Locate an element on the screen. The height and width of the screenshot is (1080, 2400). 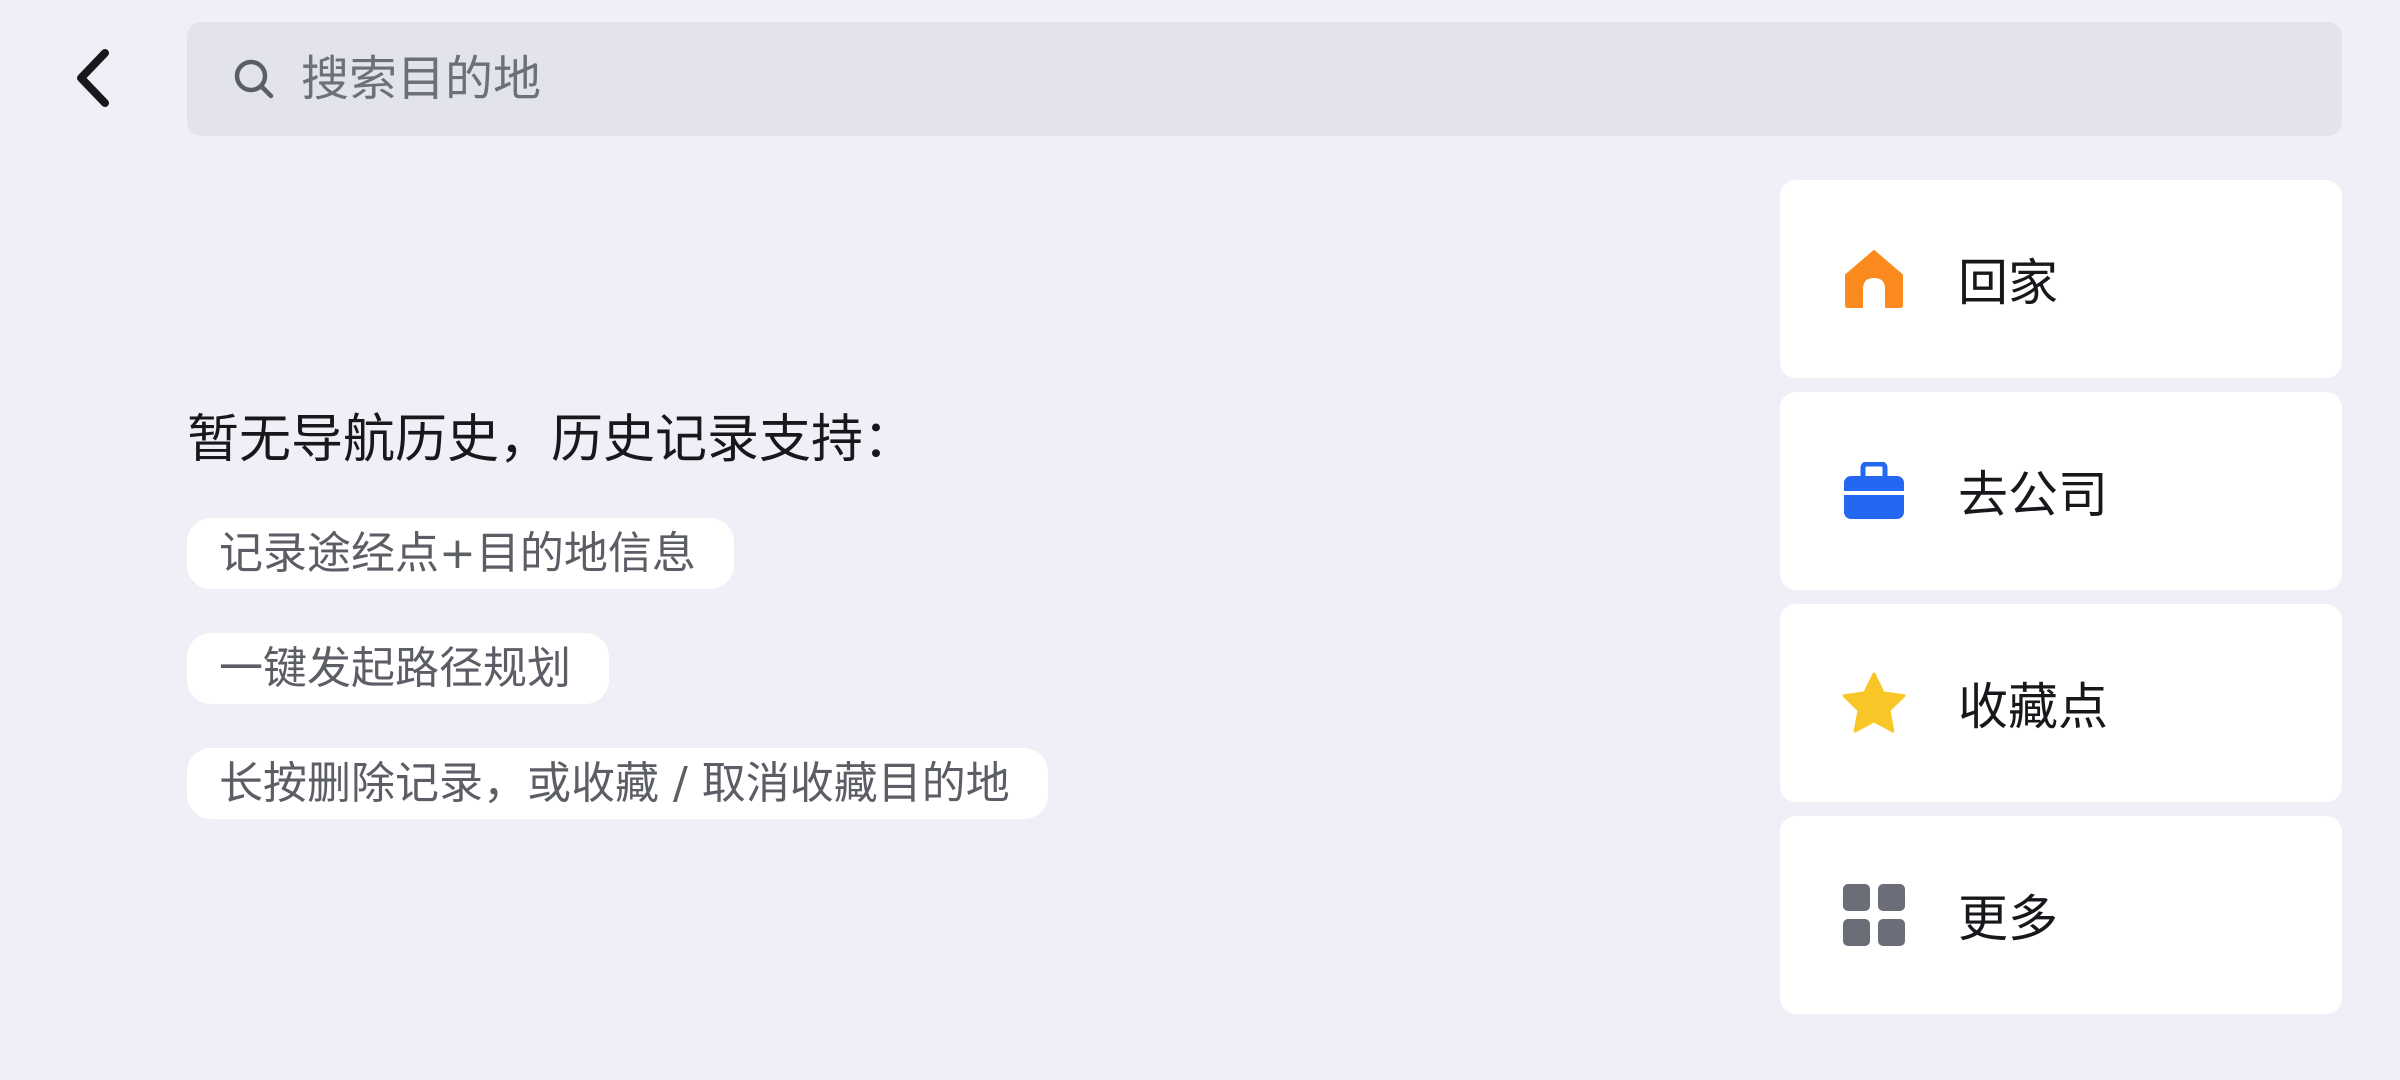
history-tip-chip: 记录途经点+目的地信息 is located at coordinates (460, 553).